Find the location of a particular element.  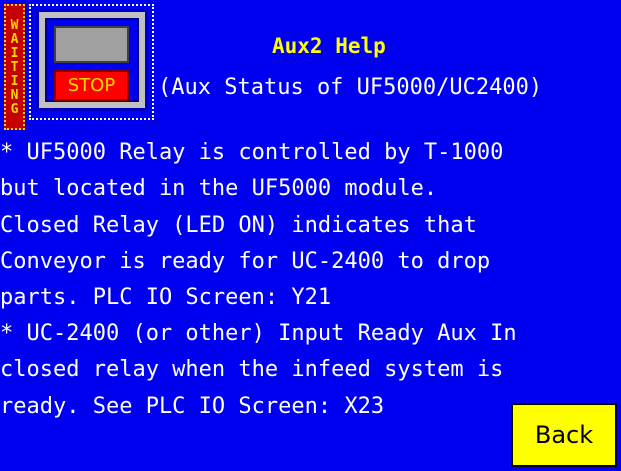

help-line-3: Closed Relay (LED ON) indicates that is located at coordinates (238, 225).